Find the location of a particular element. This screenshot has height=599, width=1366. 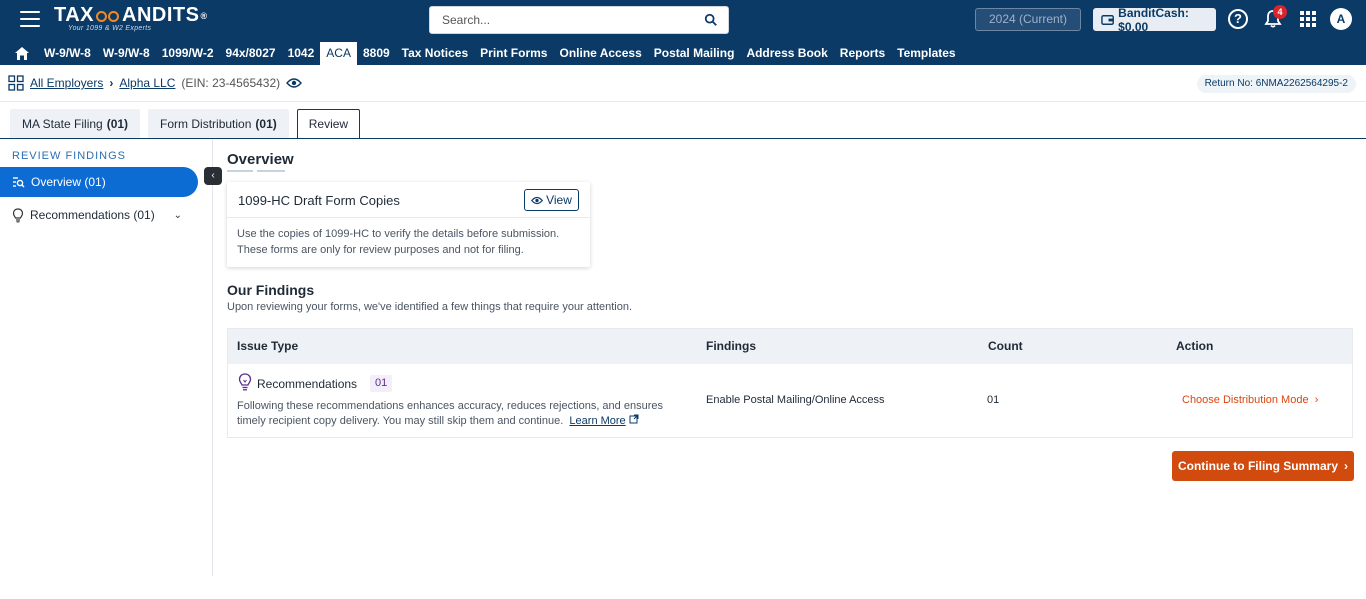

heading-underline is located at coordinates (256, 171).